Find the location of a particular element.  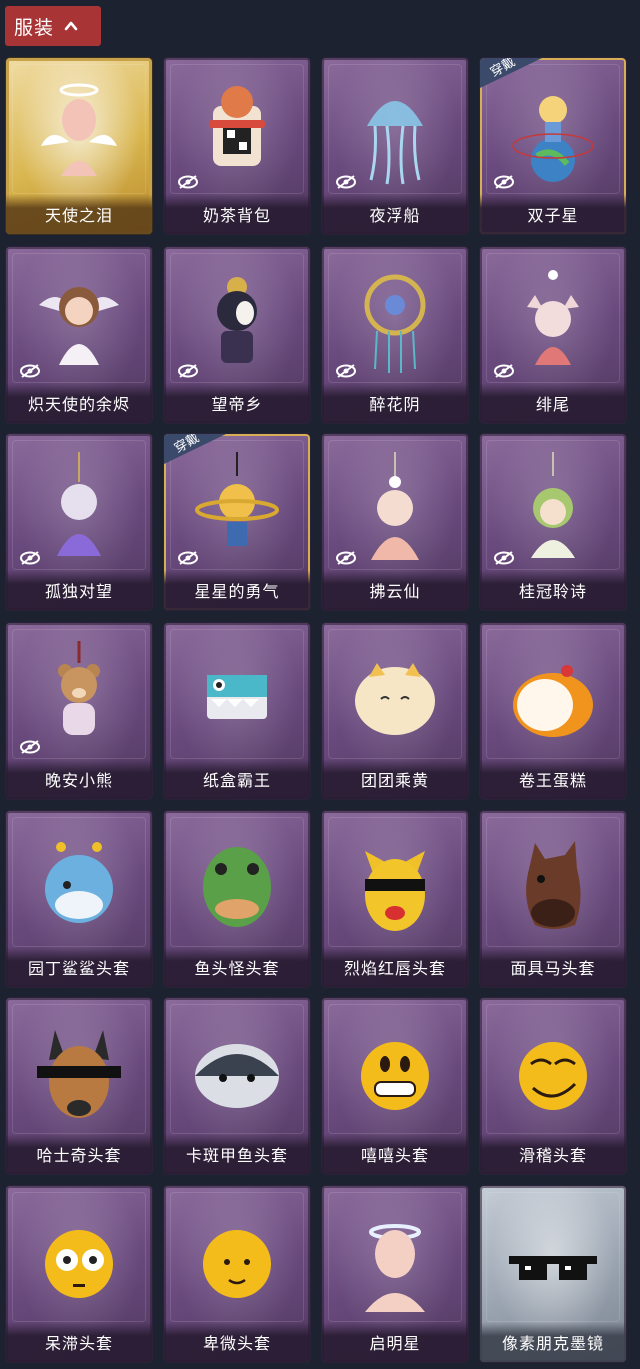

costume-name: 烈焰红唇头套 is located at coordinates (395, 967).